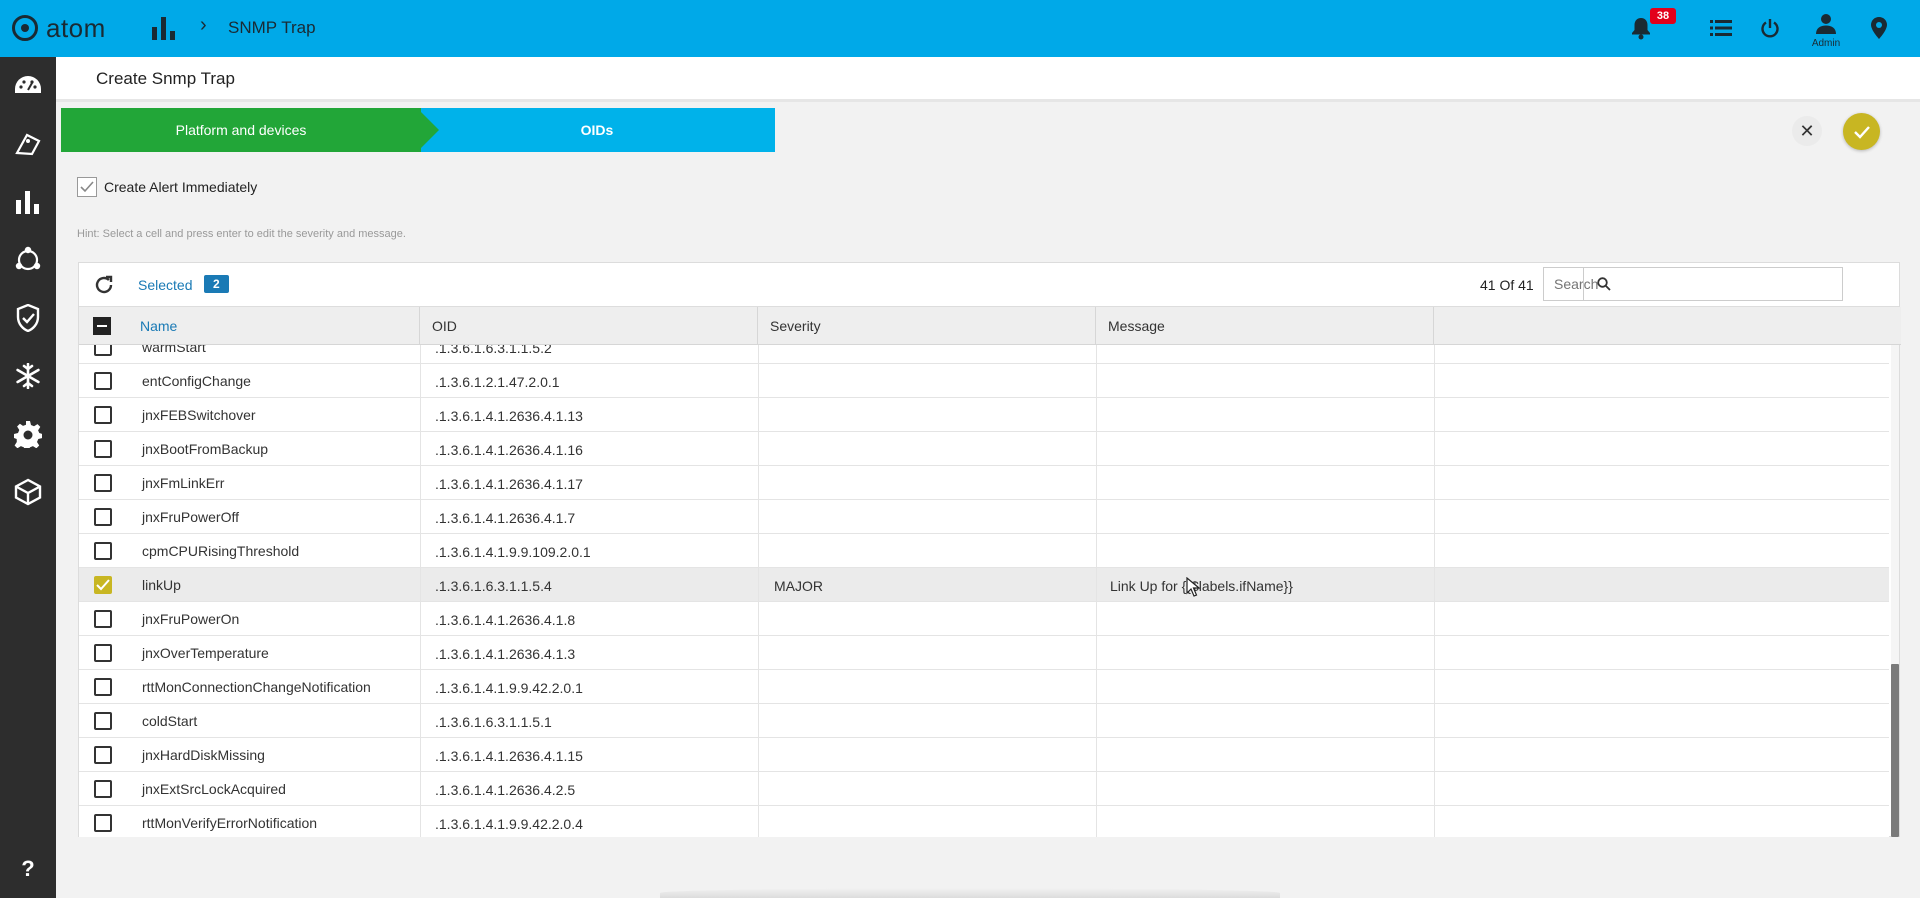 The image size is (1920, 898). Describe the element at coordinates (1807, 131) in the screenshot. I see `close-button: ✕` at that location.